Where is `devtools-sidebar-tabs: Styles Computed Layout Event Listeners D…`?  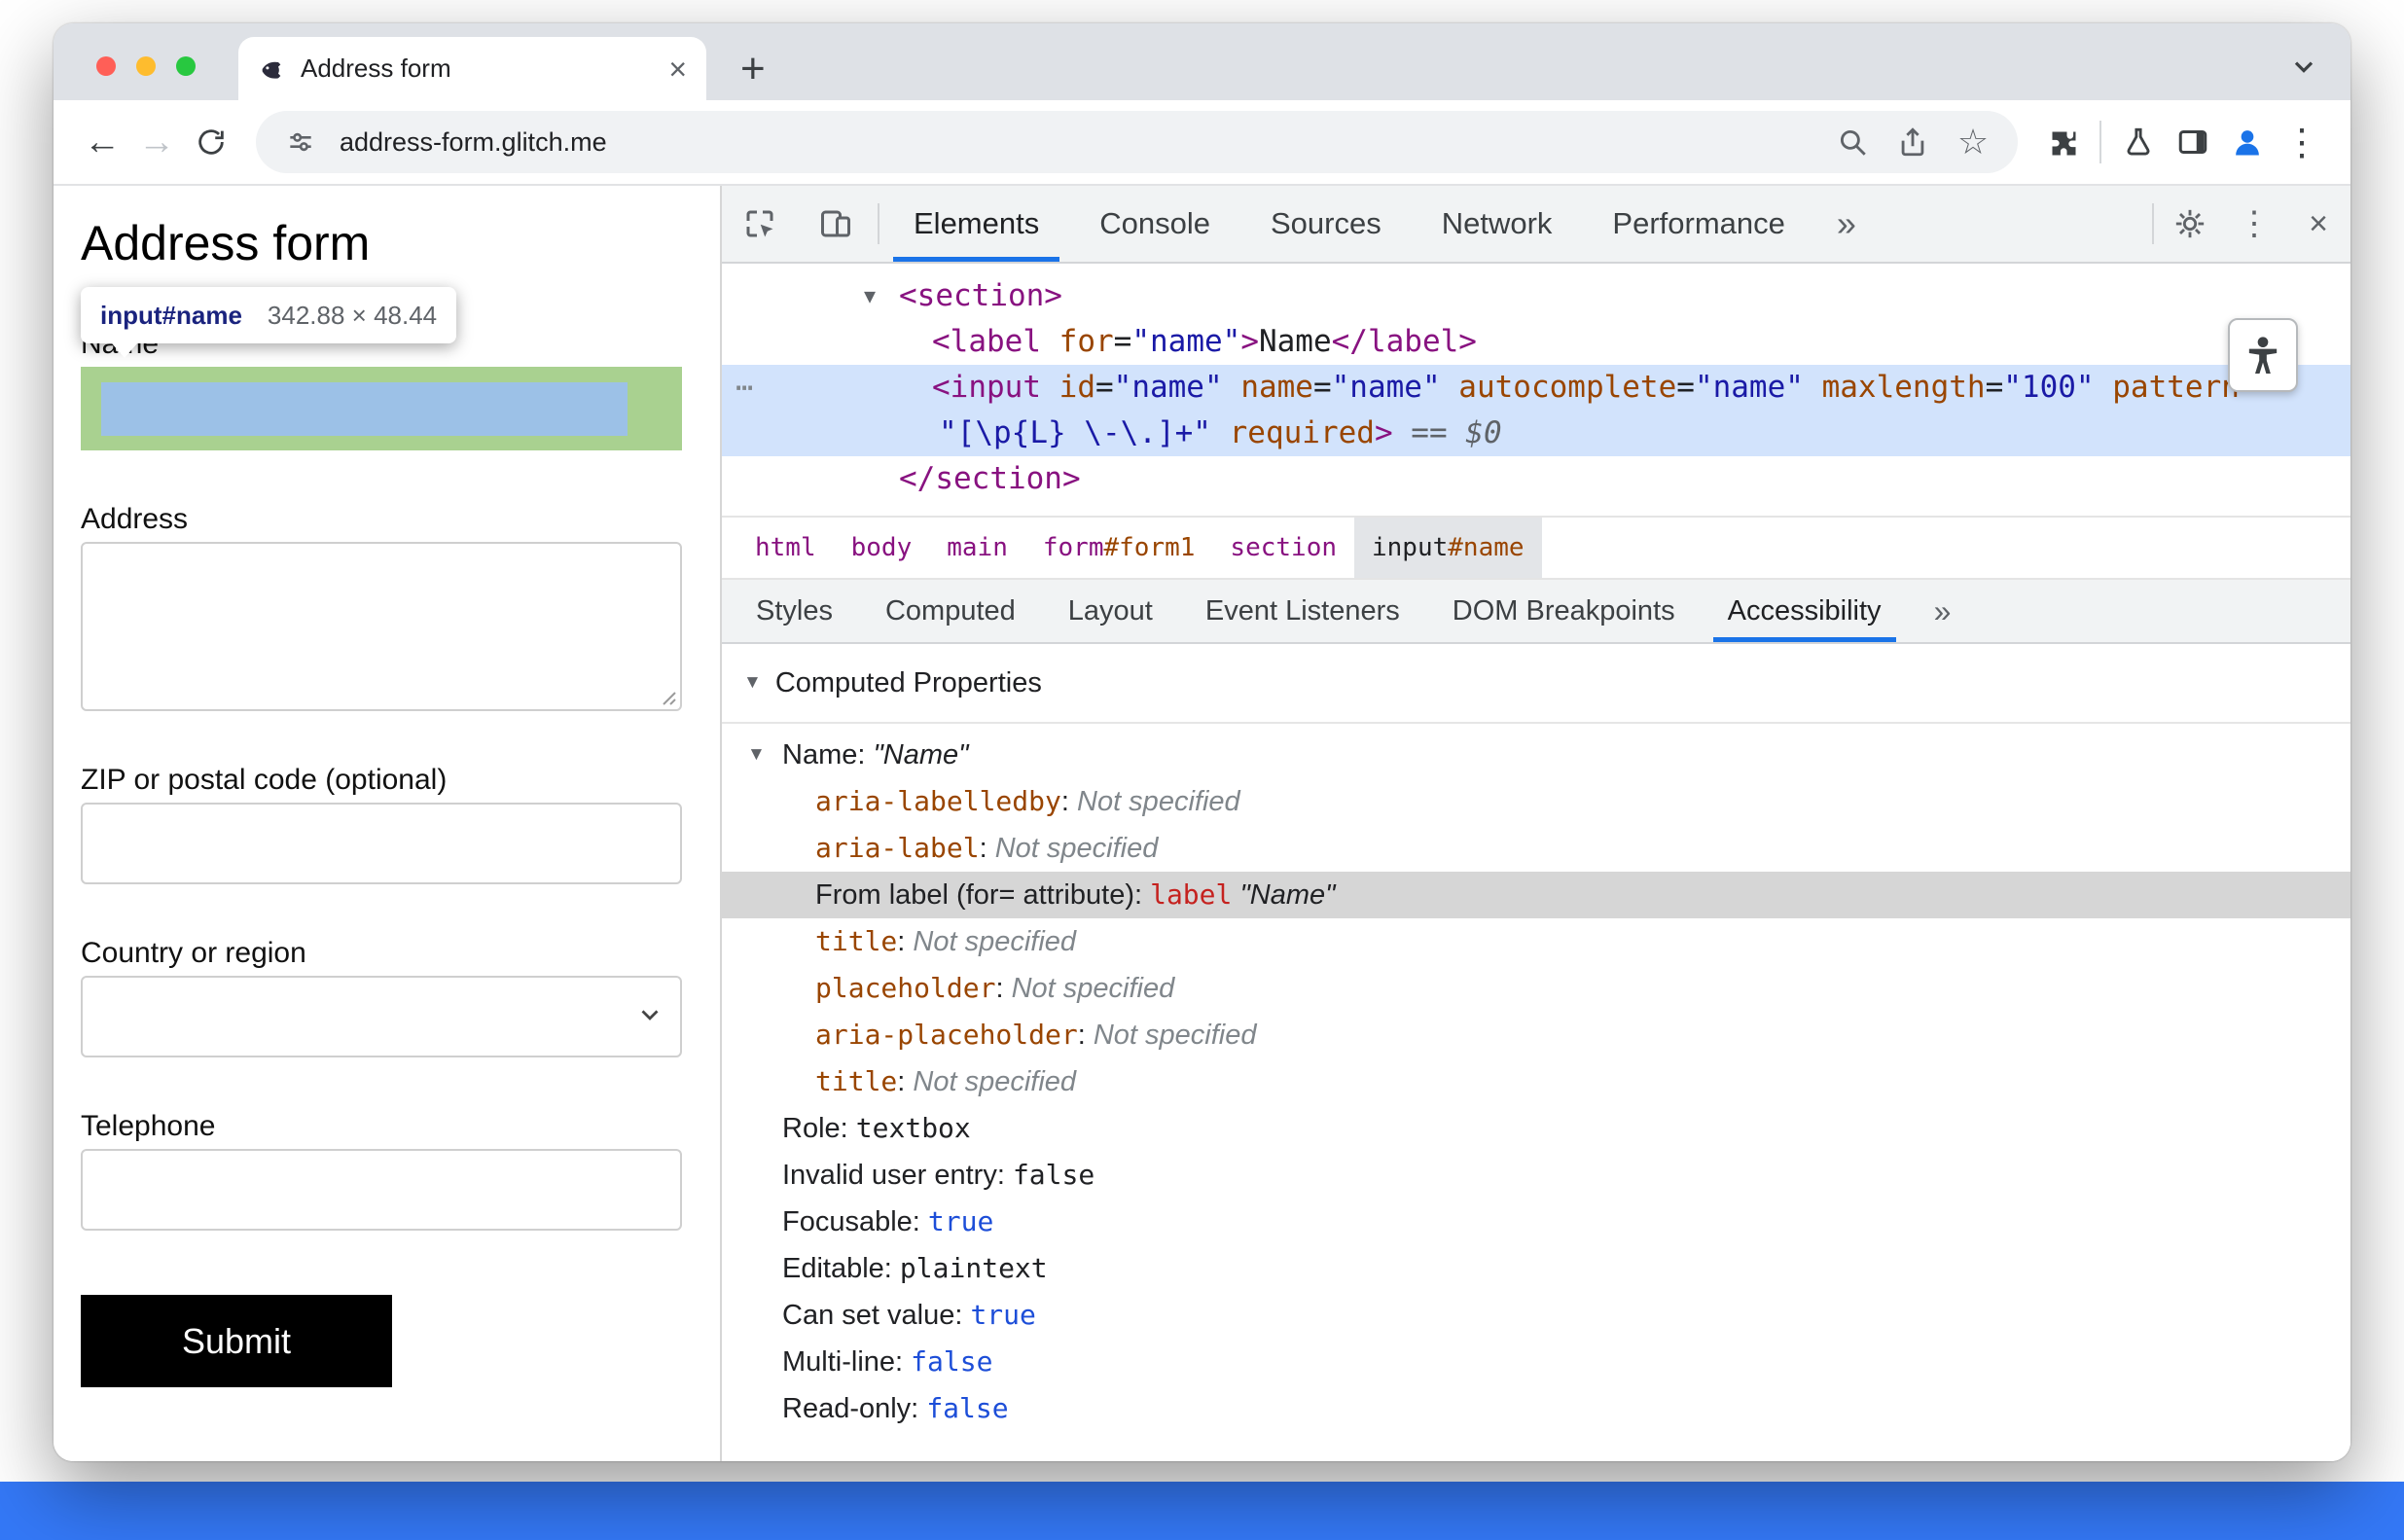 devtools-sidebar-tabs: Styles Computed Layout Event Listeners D… is located at coordinates (1536, 612).